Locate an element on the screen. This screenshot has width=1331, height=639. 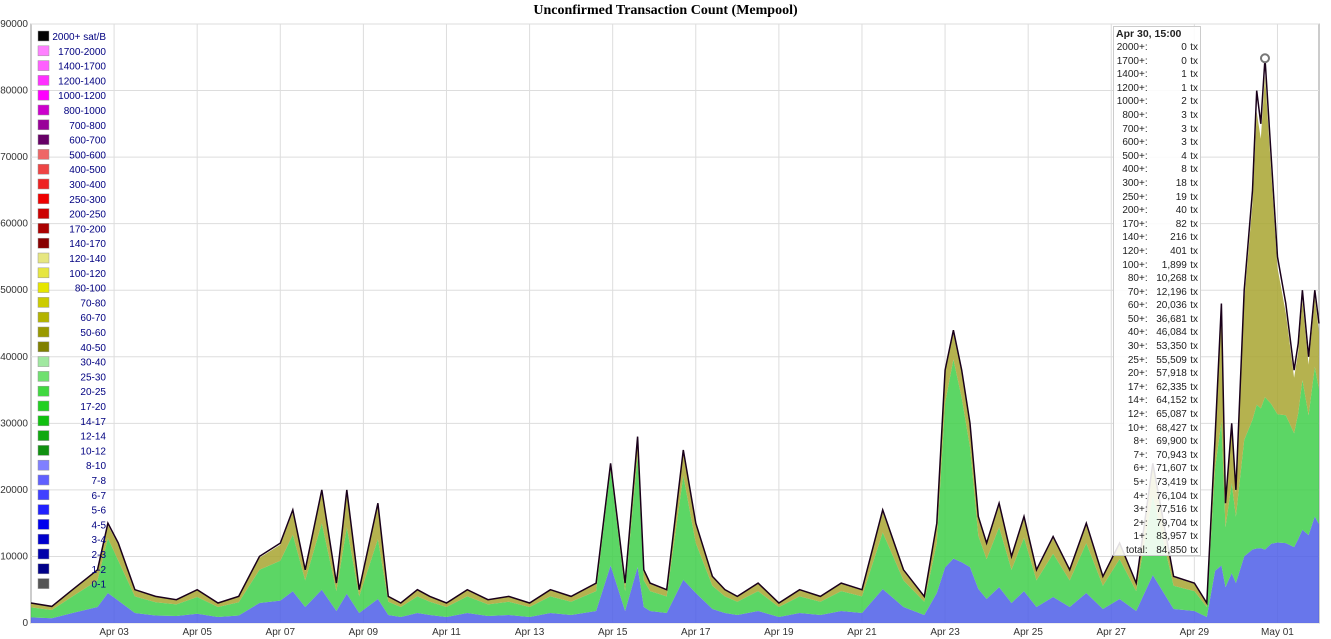
legend-label: 25-30 is located at coordinates (93, 377).